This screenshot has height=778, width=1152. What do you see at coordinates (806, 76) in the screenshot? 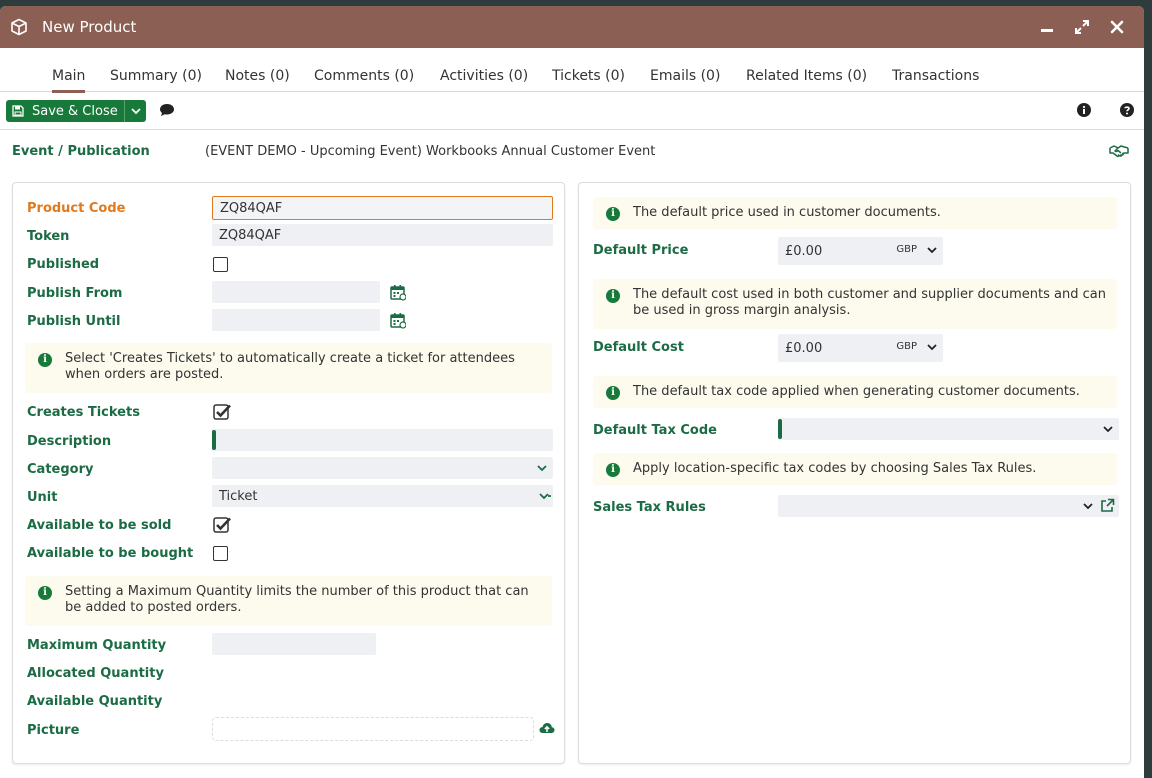
I see `tab-related-items: Related Items (0)` at bounding box center [806, 76].